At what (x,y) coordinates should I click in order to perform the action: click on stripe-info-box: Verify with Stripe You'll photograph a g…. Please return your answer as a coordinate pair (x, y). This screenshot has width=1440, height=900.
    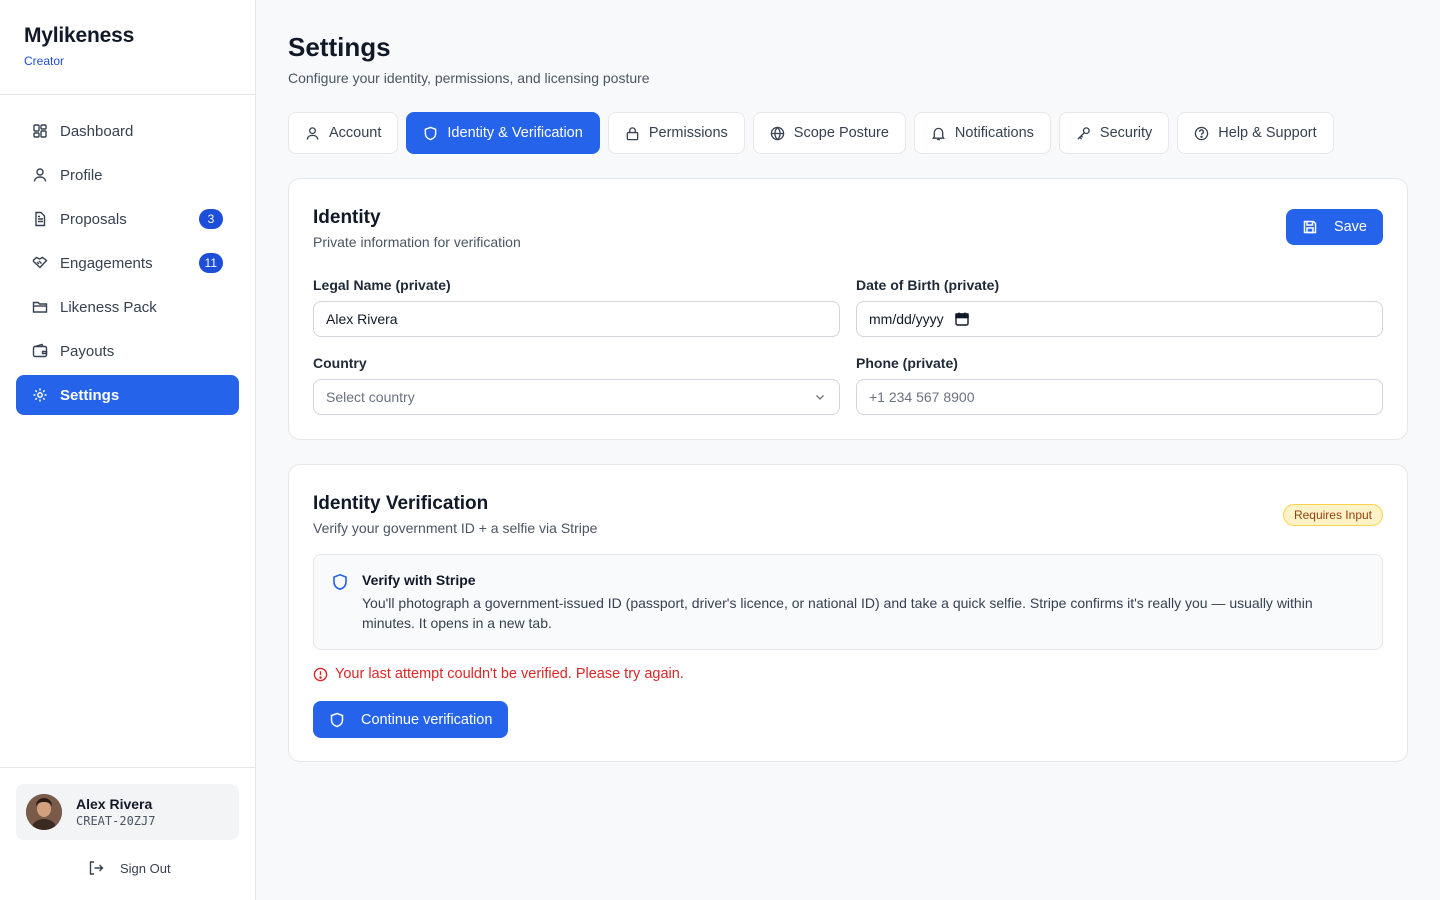
    Looking at the image, I should click on (848, 602).